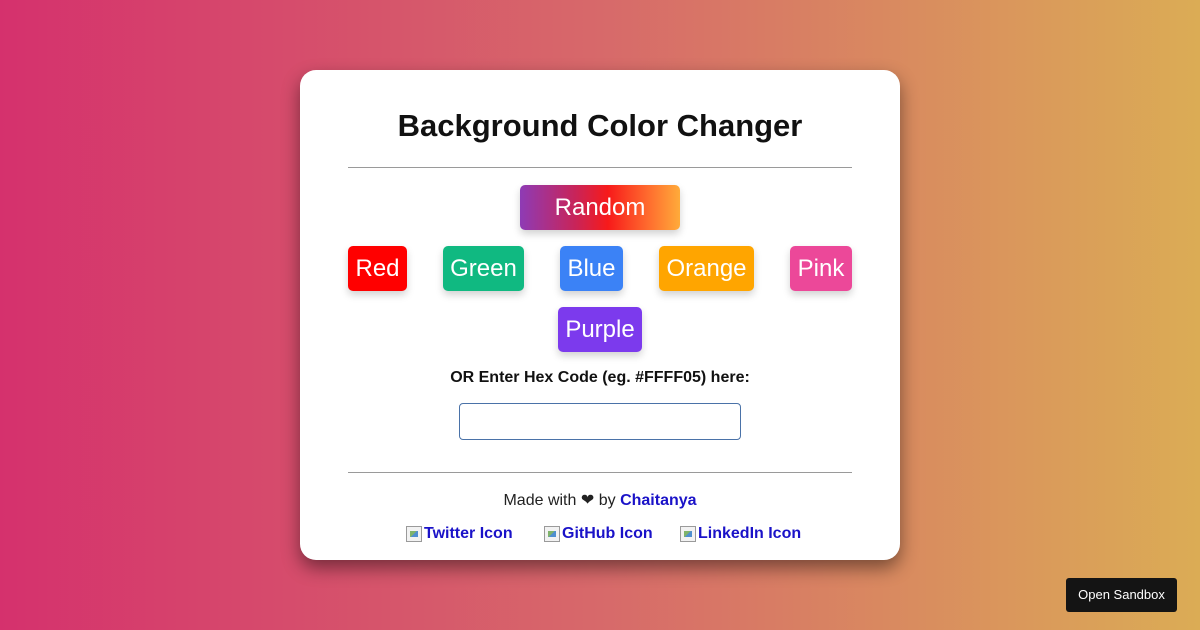  I want to click on red-button: Red, so click(377, 268).